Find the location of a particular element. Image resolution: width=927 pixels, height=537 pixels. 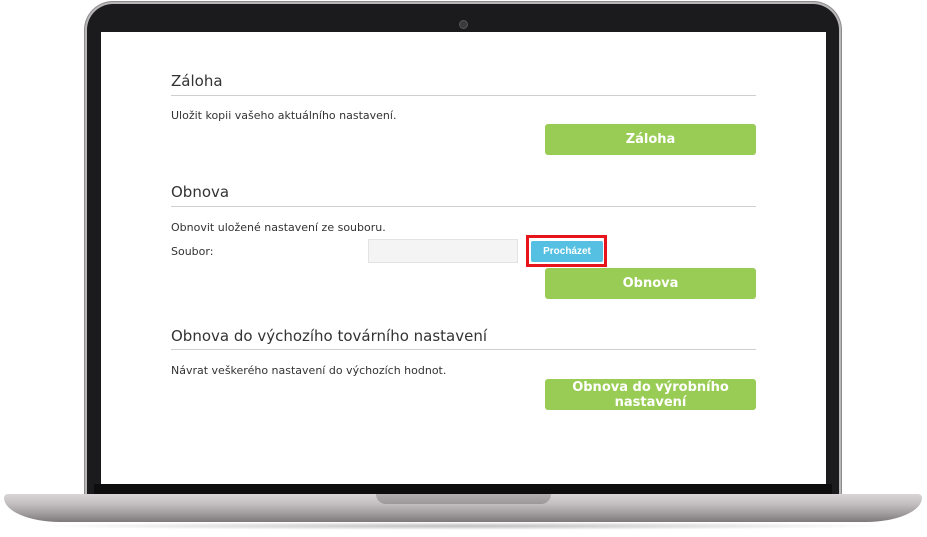

factory-divider is located at coordinates (463, 349).